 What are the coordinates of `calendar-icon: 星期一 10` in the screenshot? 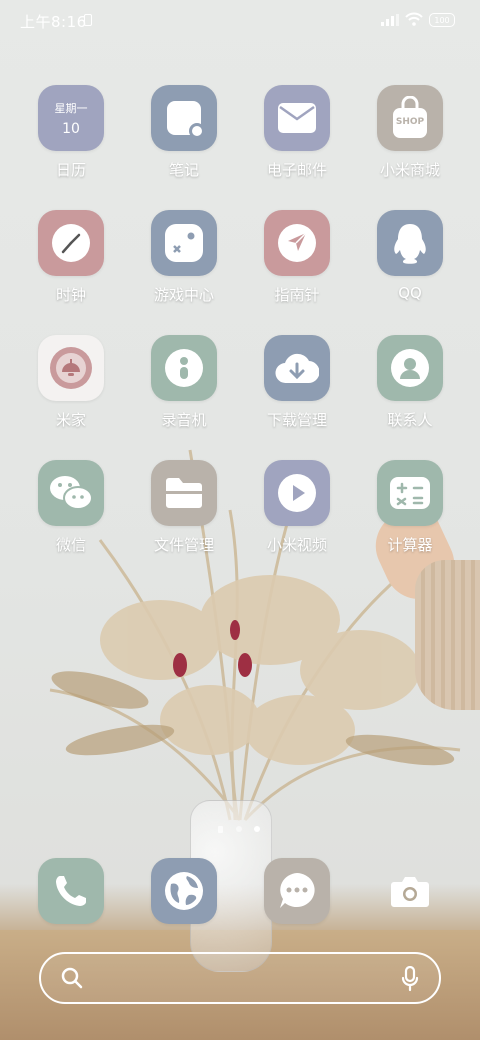 It's located at (71, 118).